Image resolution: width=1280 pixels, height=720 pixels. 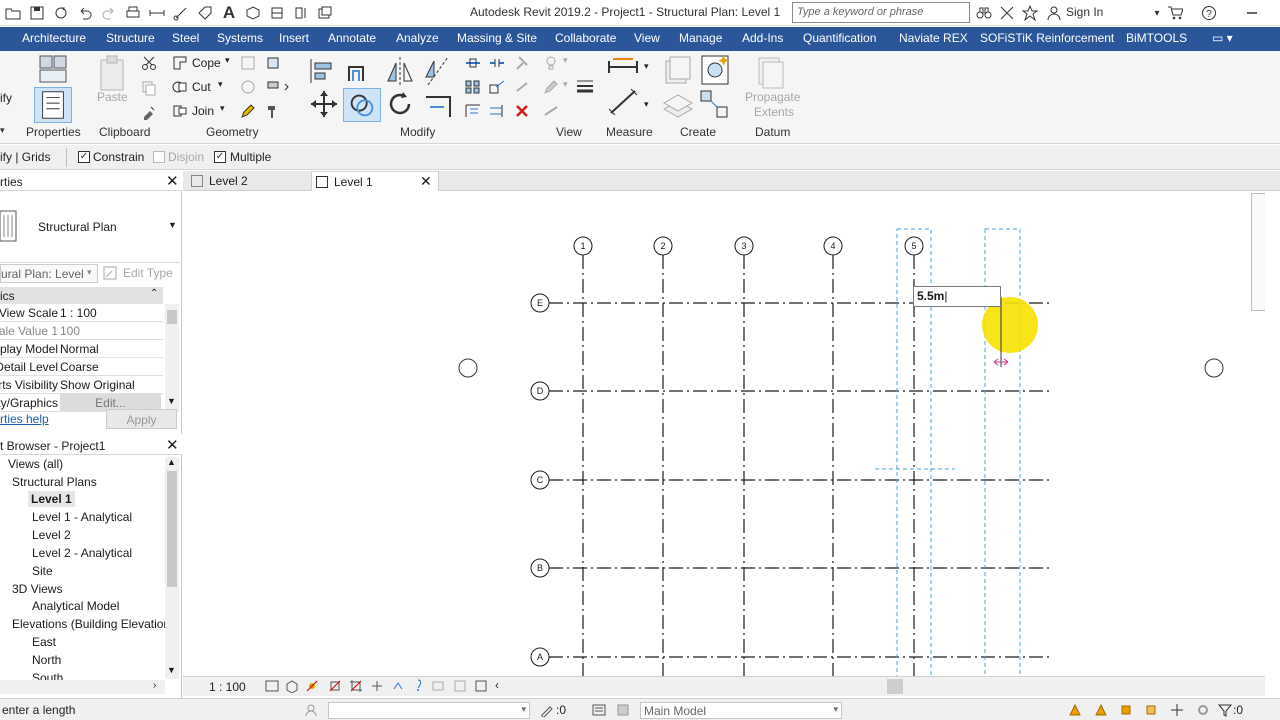 I want to click on split-gap-icon, so click(x=497, y=63).